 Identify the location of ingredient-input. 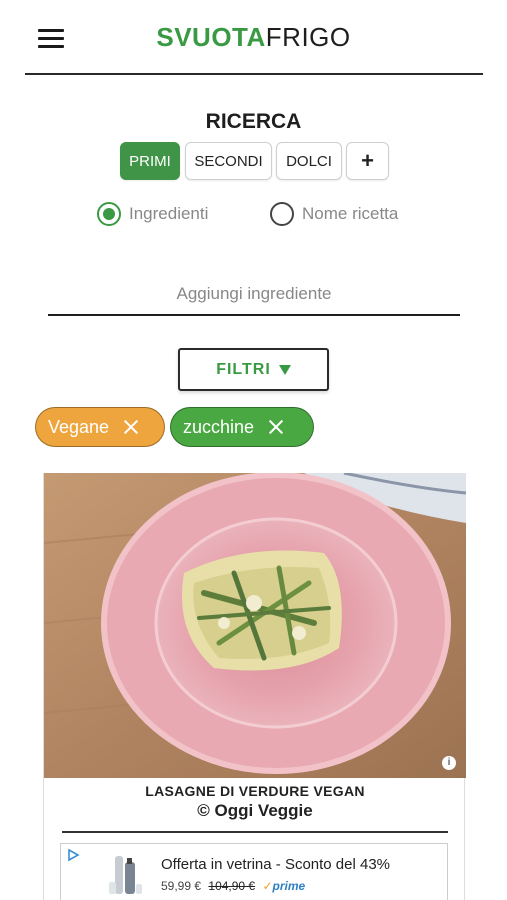
(254, 295).